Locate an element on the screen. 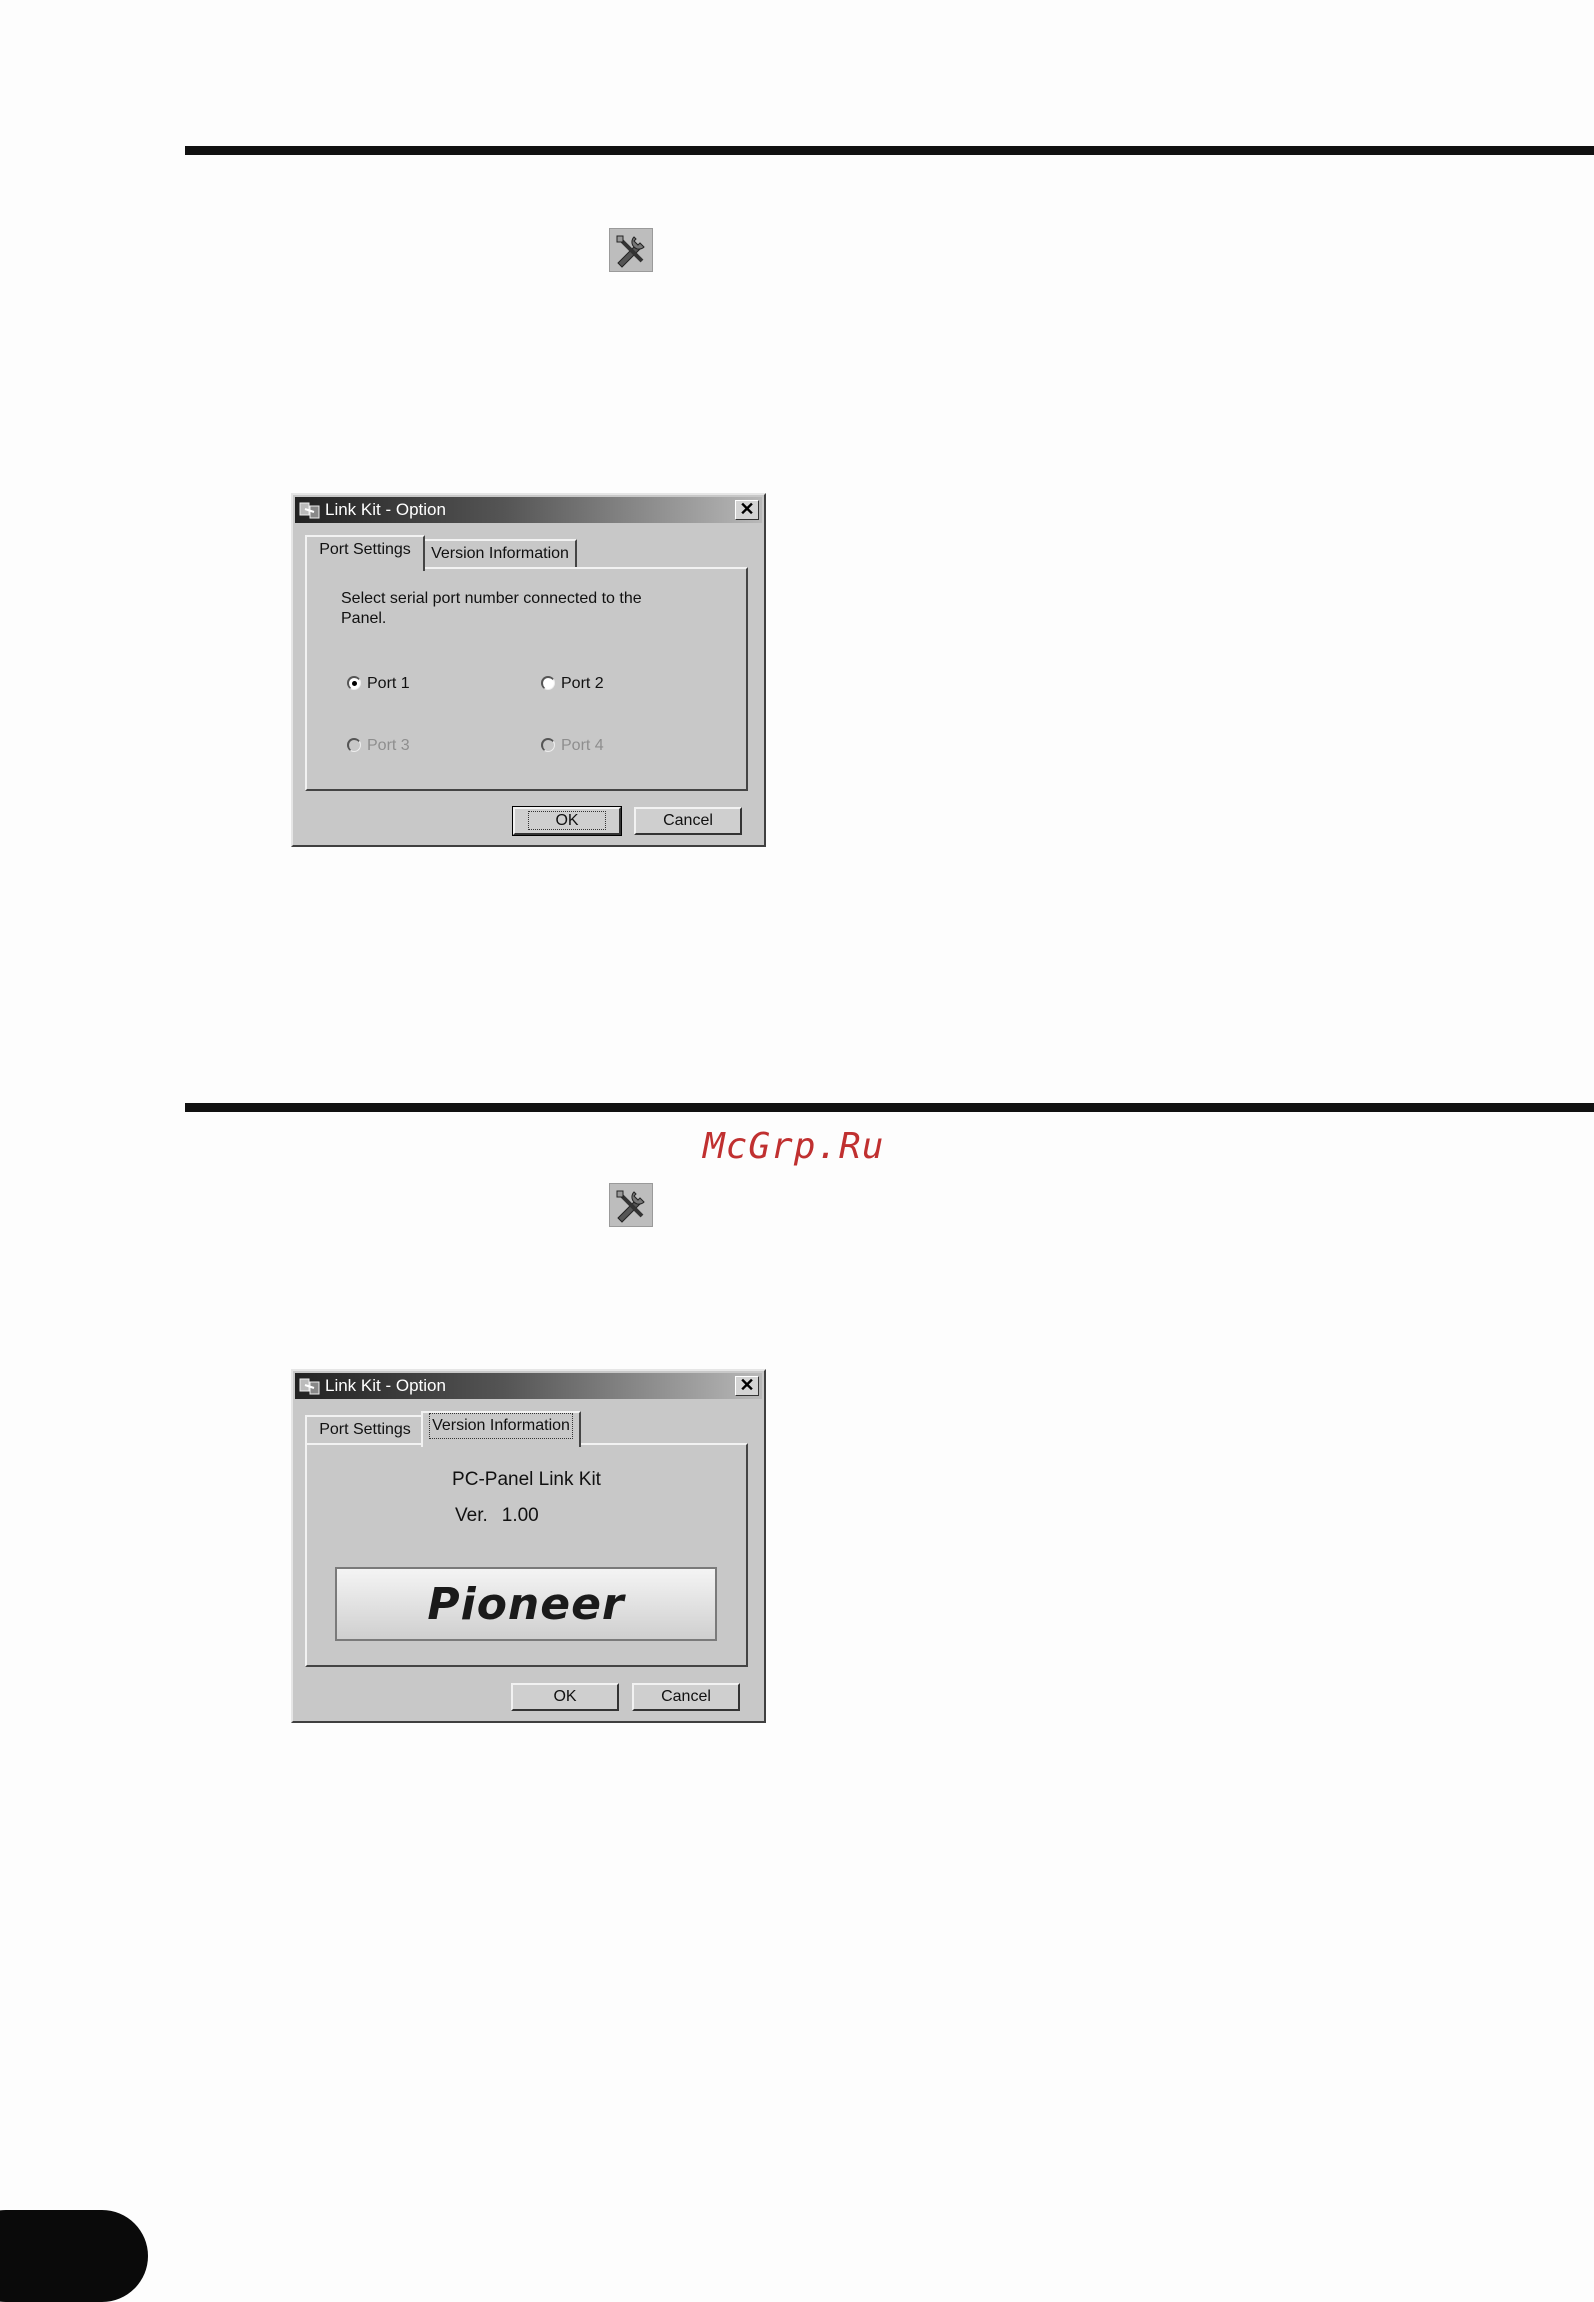  product-name: PC-Panel Link Kit is located at coordinates (526, 1479).